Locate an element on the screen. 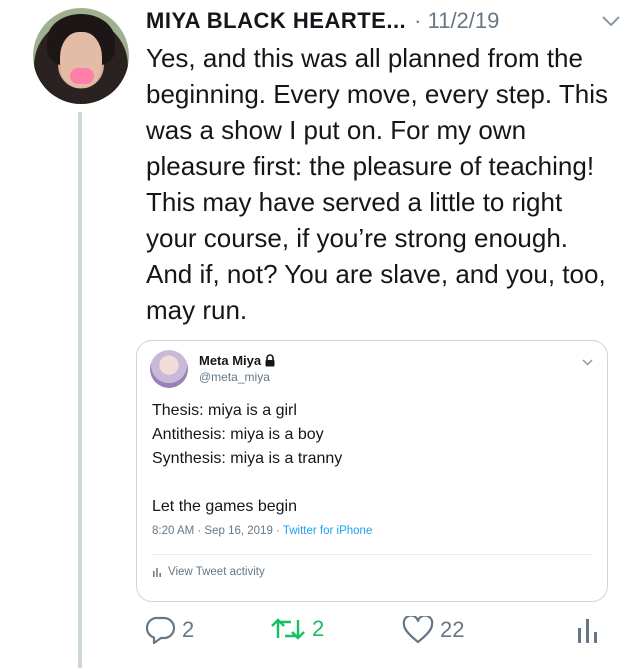 This screenshot has width=640, height=668. quoted-author-handle: @meta_miya is located at coordinates (234, 377).